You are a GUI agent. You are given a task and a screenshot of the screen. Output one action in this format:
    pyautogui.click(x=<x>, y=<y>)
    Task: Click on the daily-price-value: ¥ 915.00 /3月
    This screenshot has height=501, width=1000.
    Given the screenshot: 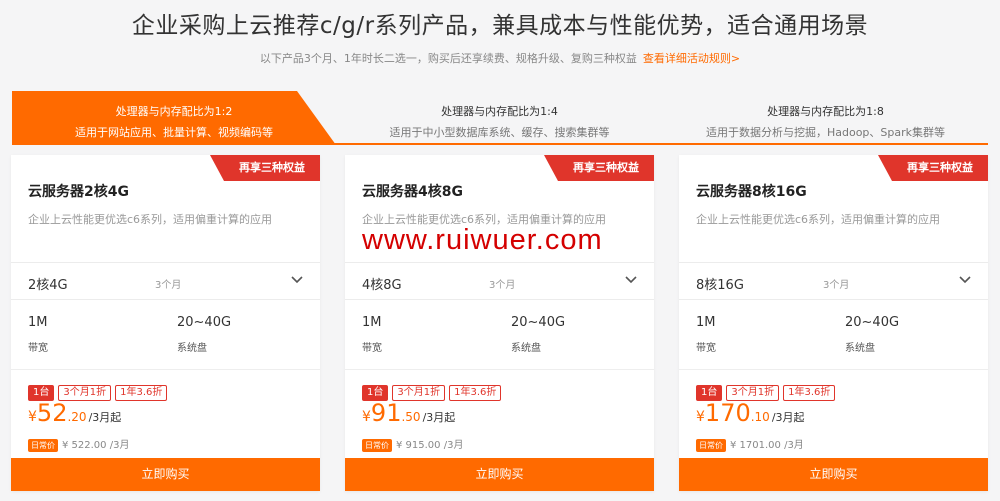 What is the action you would take?
    pyautogui.click(x=430, y=445)
    